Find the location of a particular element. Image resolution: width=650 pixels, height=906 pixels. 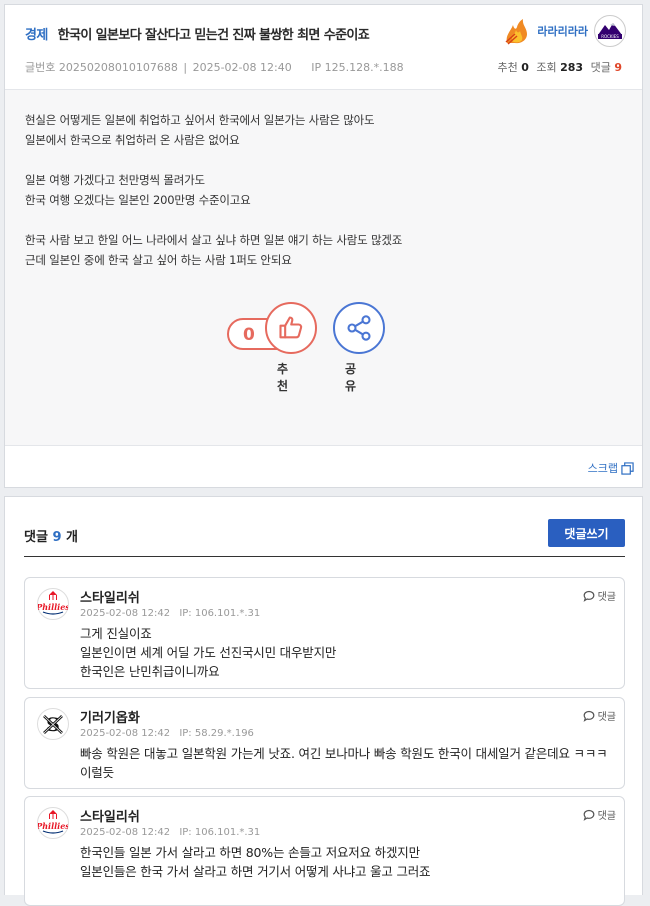

recommend-button-label: 추천 is located at coordinates (283, 377).